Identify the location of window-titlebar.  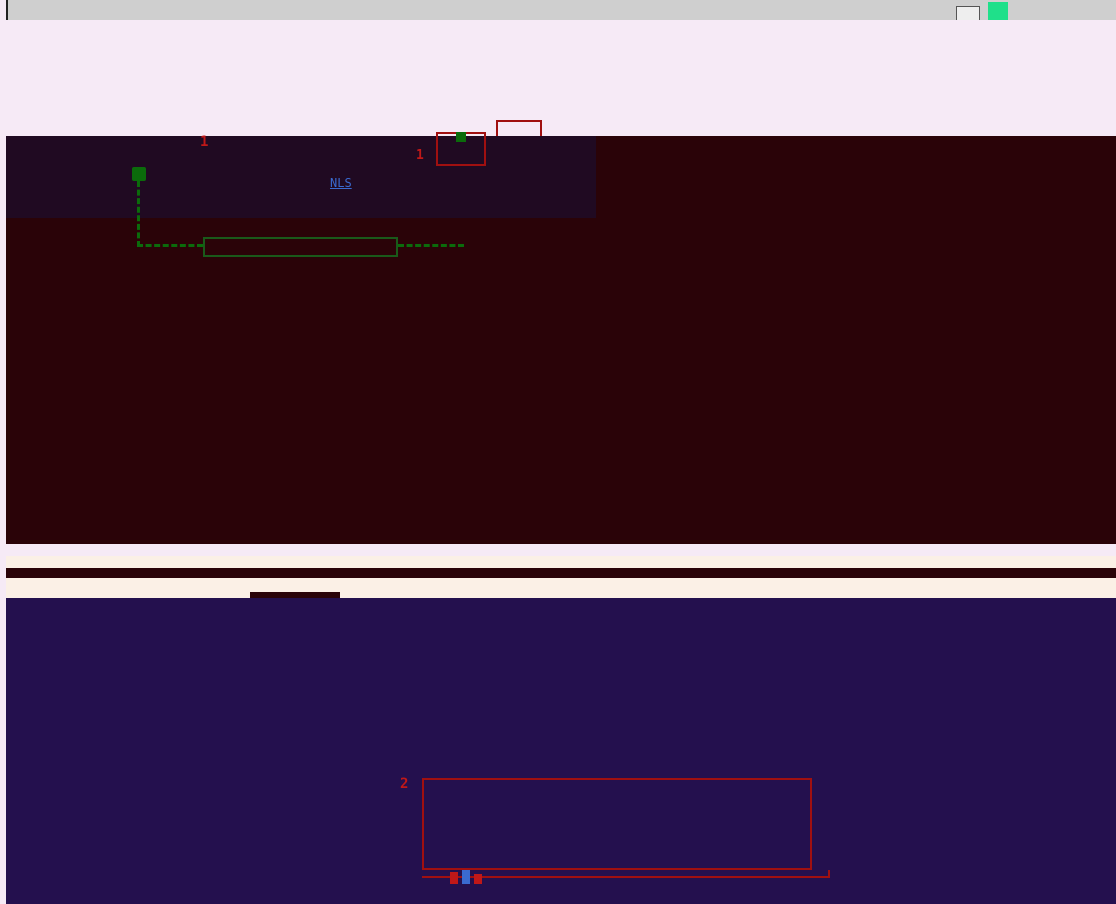
(561, 10).